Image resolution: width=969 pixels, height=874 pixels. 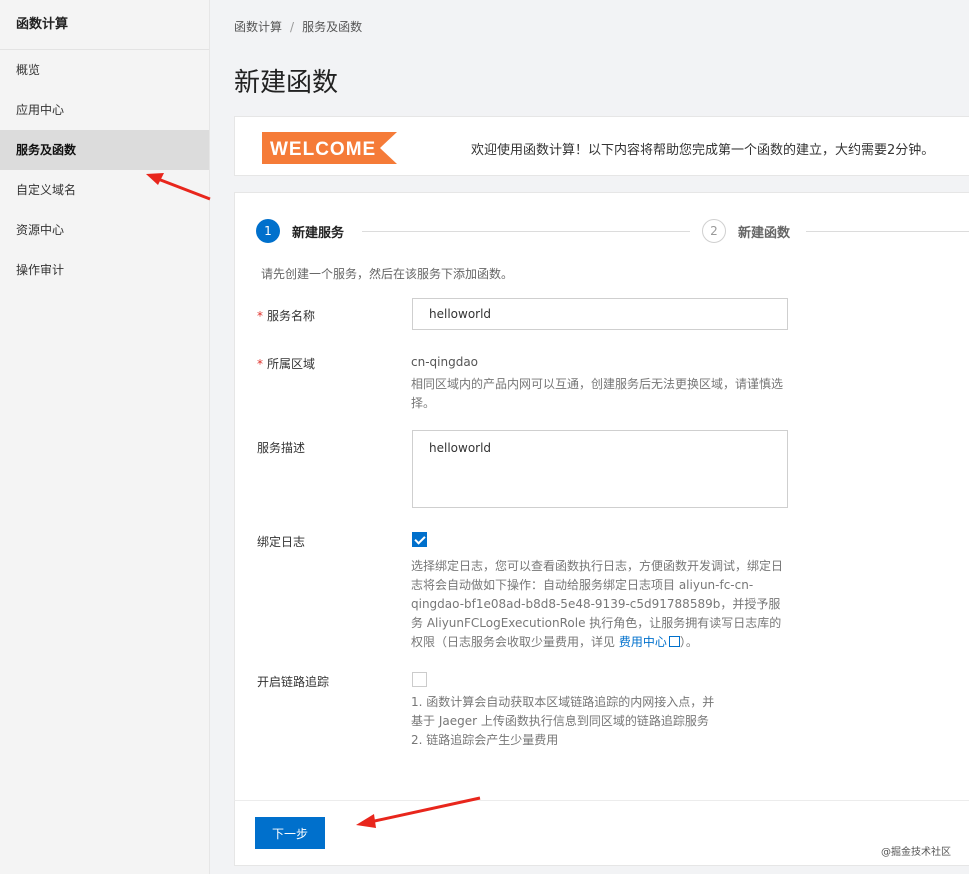 I want to click on form-footer: 下一步, so click(x=601, y=833).